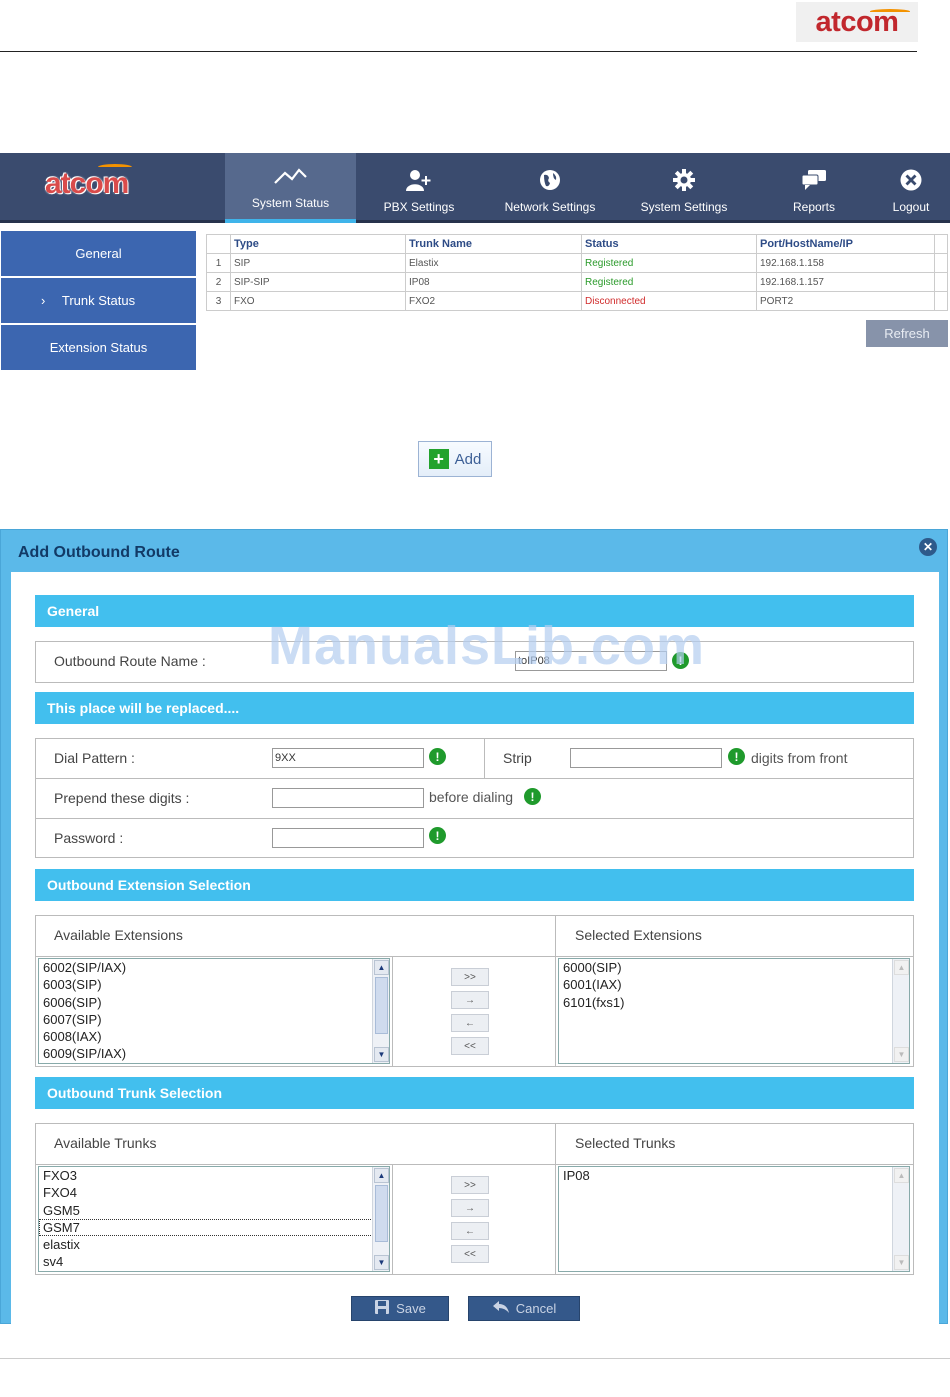 The height and width of the screenshot is (1397, 950). I want to click on password-label: Password :, so click(89, 838).